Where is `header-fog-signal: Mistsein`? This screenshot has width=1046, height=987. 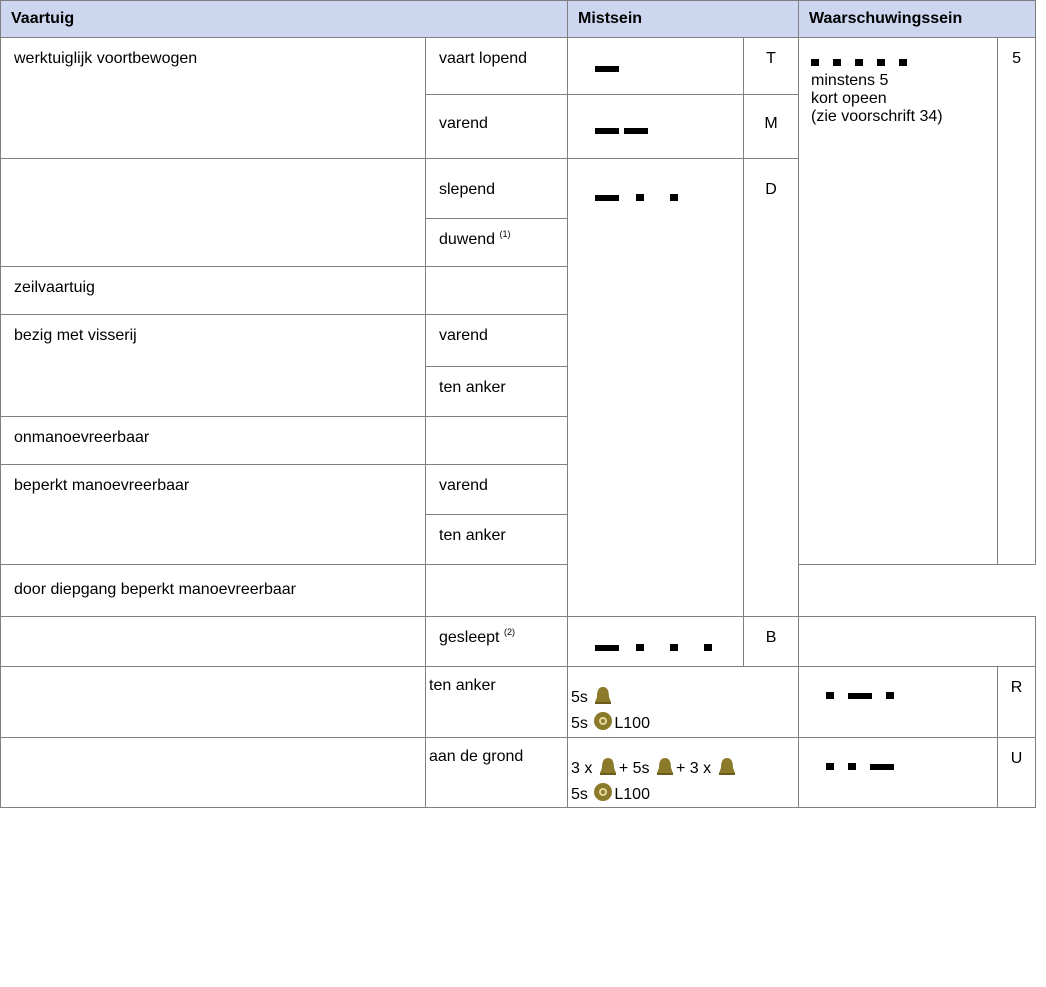
header-fog-signal: Mistsein is located at coordinates (683, 19).